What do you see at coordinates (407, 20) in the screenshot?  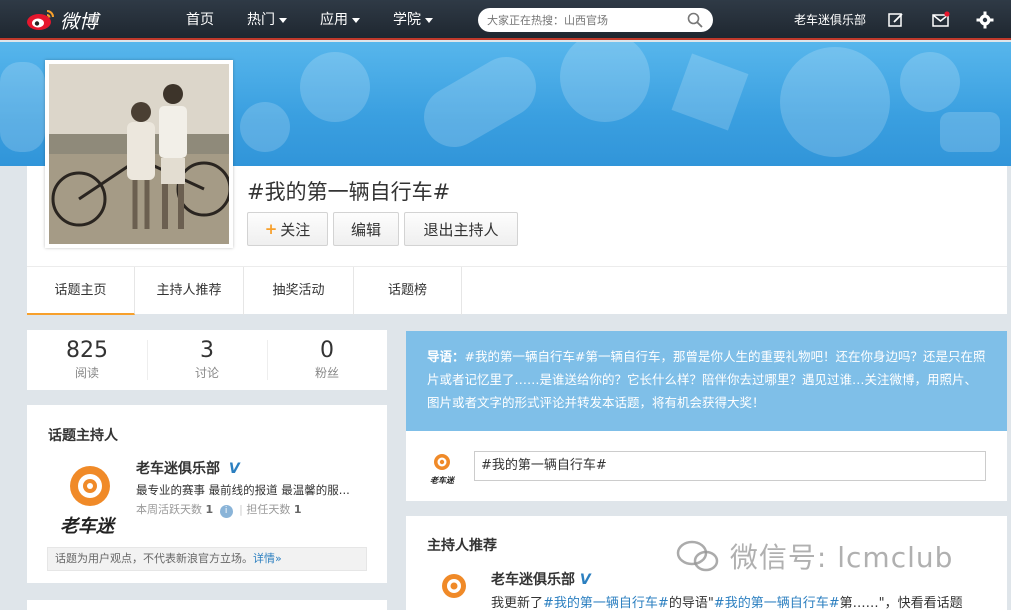 I see `nav-link-label: 学院` at bounding box center [407, 20].